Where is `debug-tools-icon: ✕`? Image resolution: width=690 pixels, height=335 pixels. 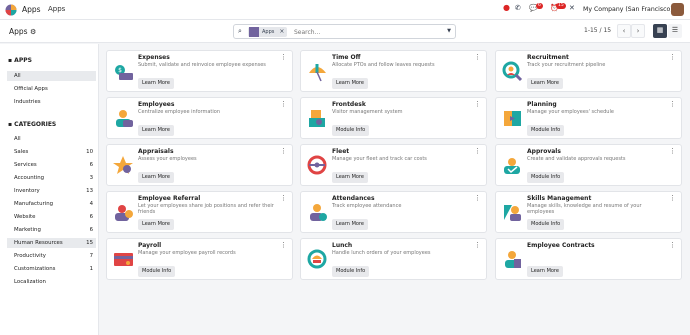
debug-tools-icon: ✕ is located at coordinates (572, 8).